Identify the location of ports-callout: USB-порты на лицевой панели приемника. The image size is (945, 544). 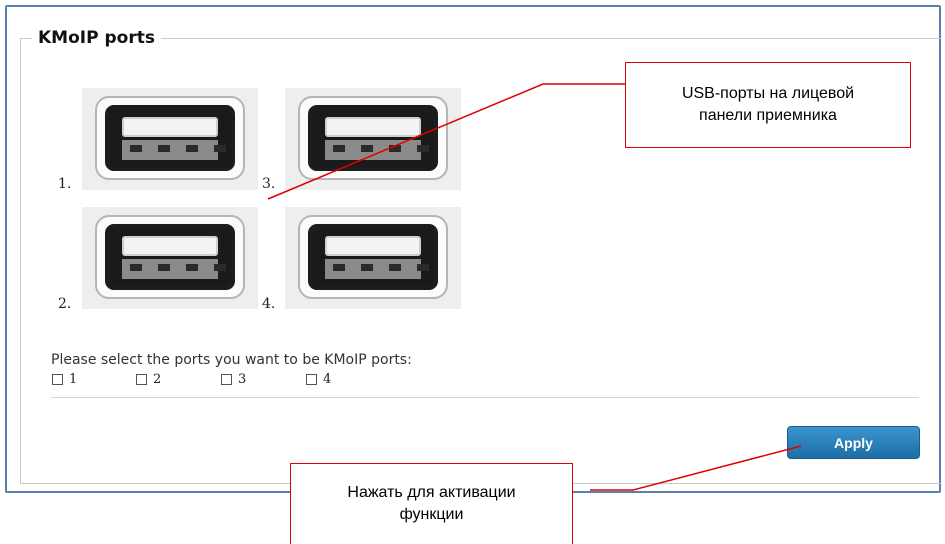
(768, 105).